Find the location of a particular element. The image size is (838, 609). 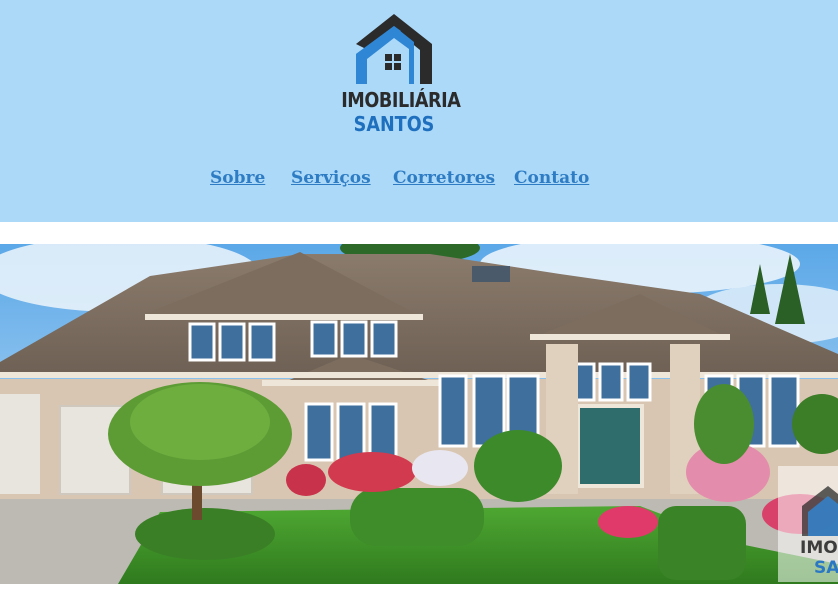

watermark-text-line2: SANTOS is located at coordinates (826, 568).